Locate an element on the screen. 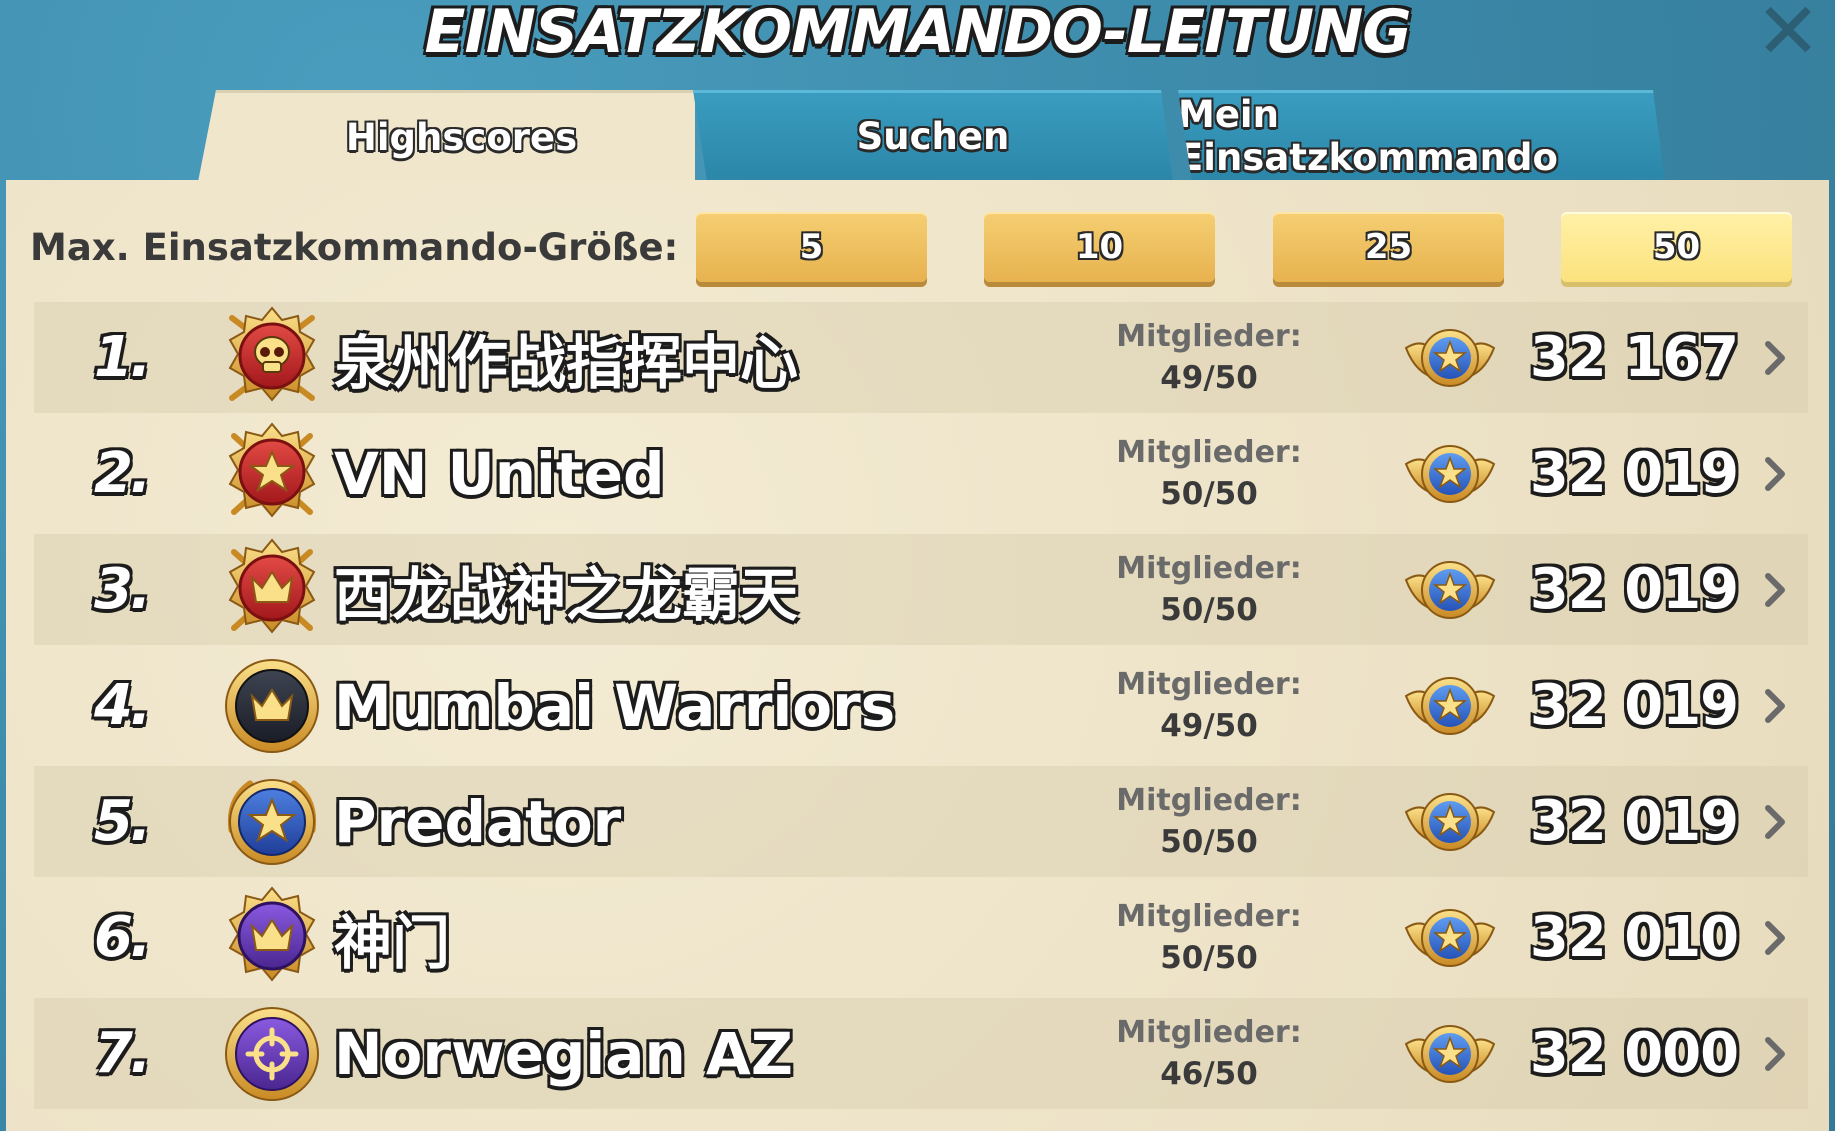 This screenshot has height=1131, width=1835. clan-name: Norwegian AZ is located at coordinates (563, 1053).